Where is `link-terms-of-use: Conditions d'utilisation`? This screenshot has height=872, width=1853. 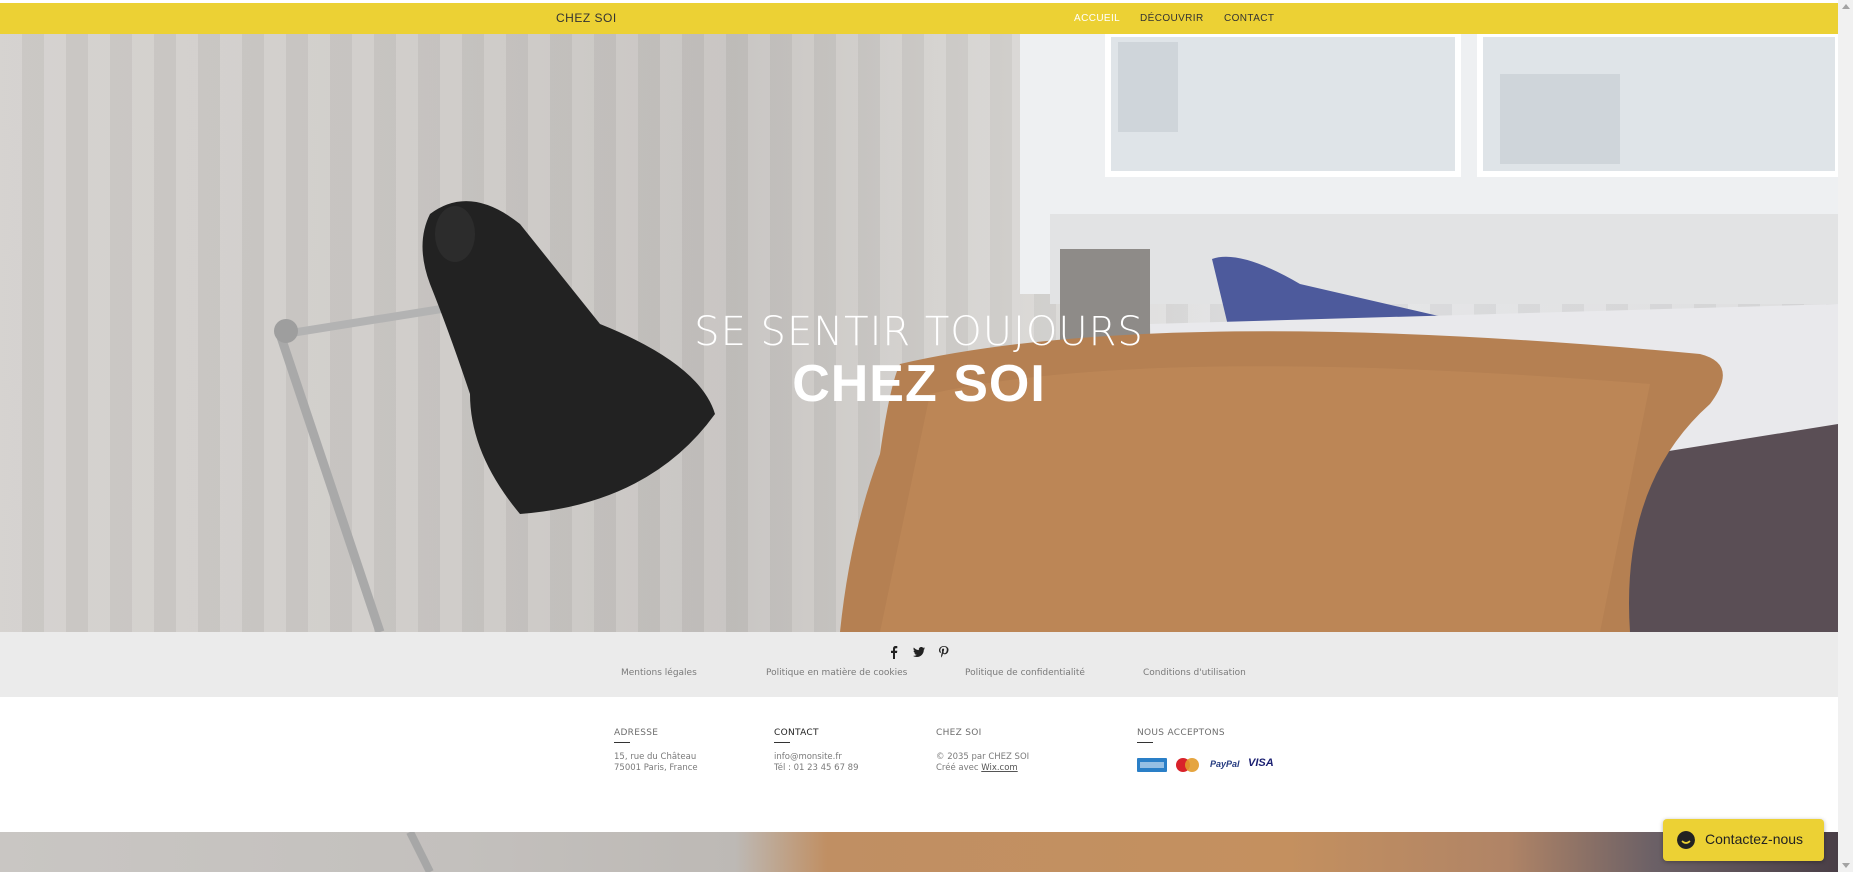
link-terms-of-use: Conditions d'utilisation is located at coordinates (1194, 673).